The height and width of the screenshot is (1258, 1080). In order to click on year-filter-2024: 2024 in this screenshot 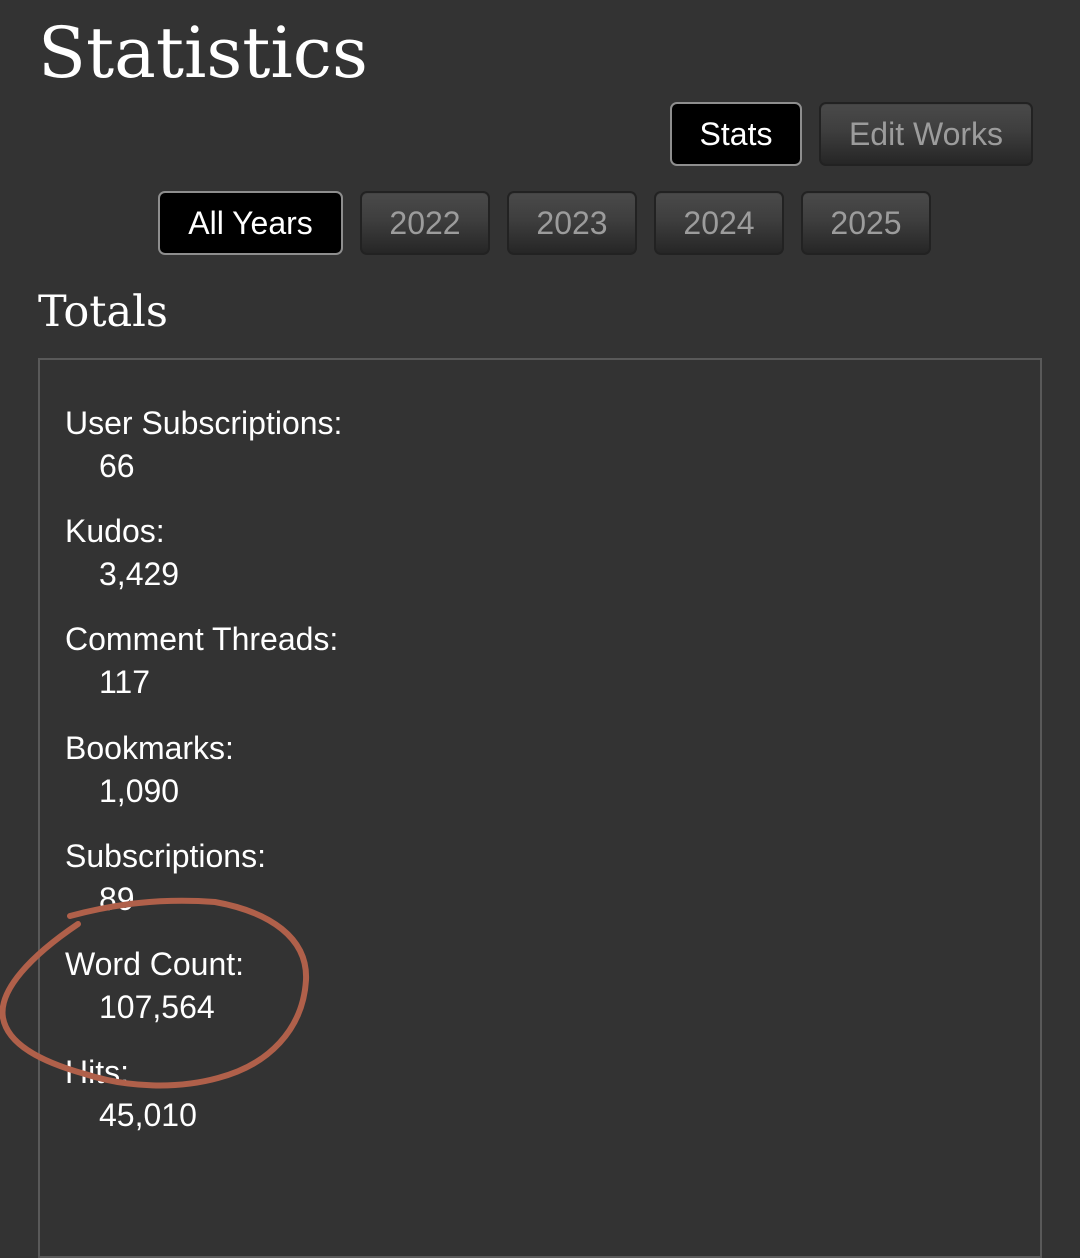, I will do `click(719, 223)`.